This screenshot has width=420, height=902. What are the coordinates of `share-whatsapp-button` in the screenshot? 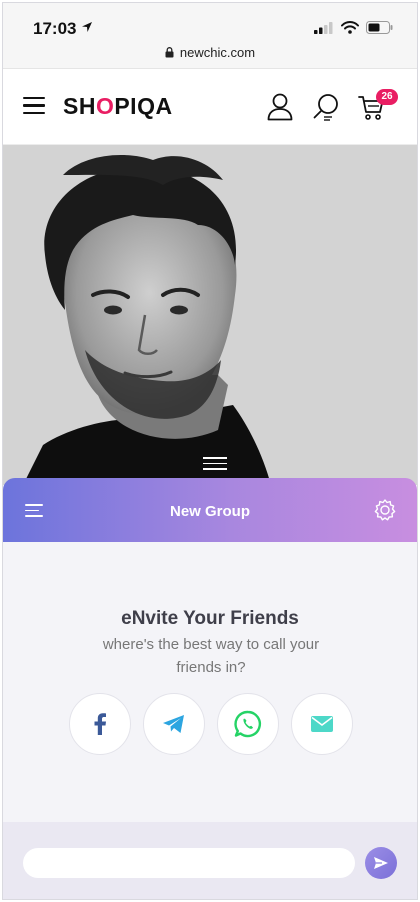 It's located at (248, 724).